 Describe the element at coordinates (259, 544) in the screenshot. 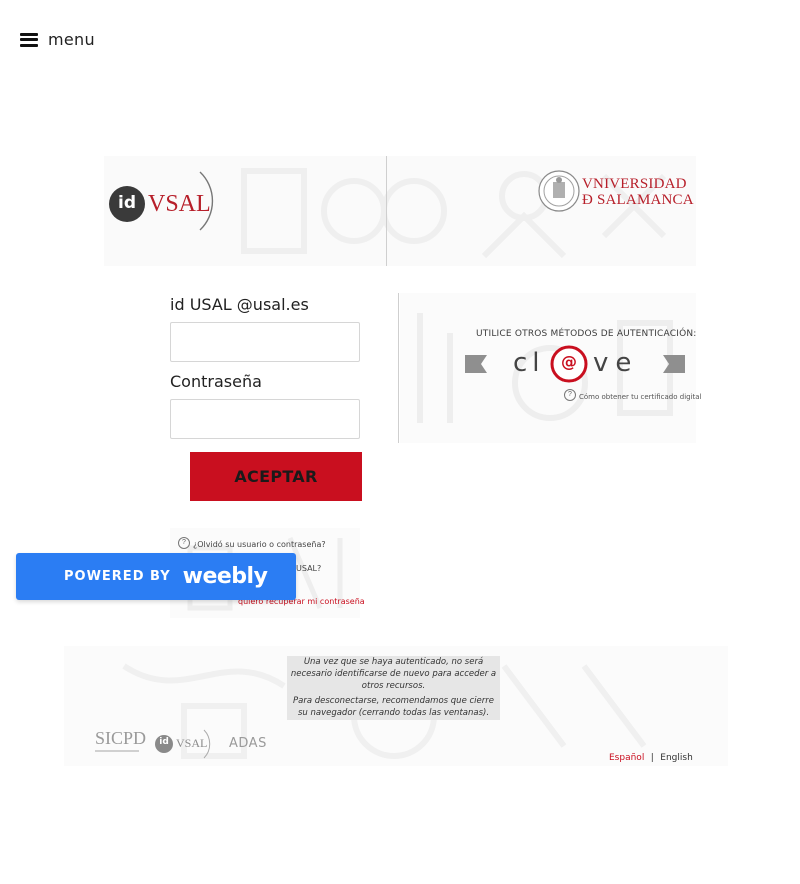

I see `forgot-credentials-link: ¿Olvidó su usuario o contraseña?` at that location.